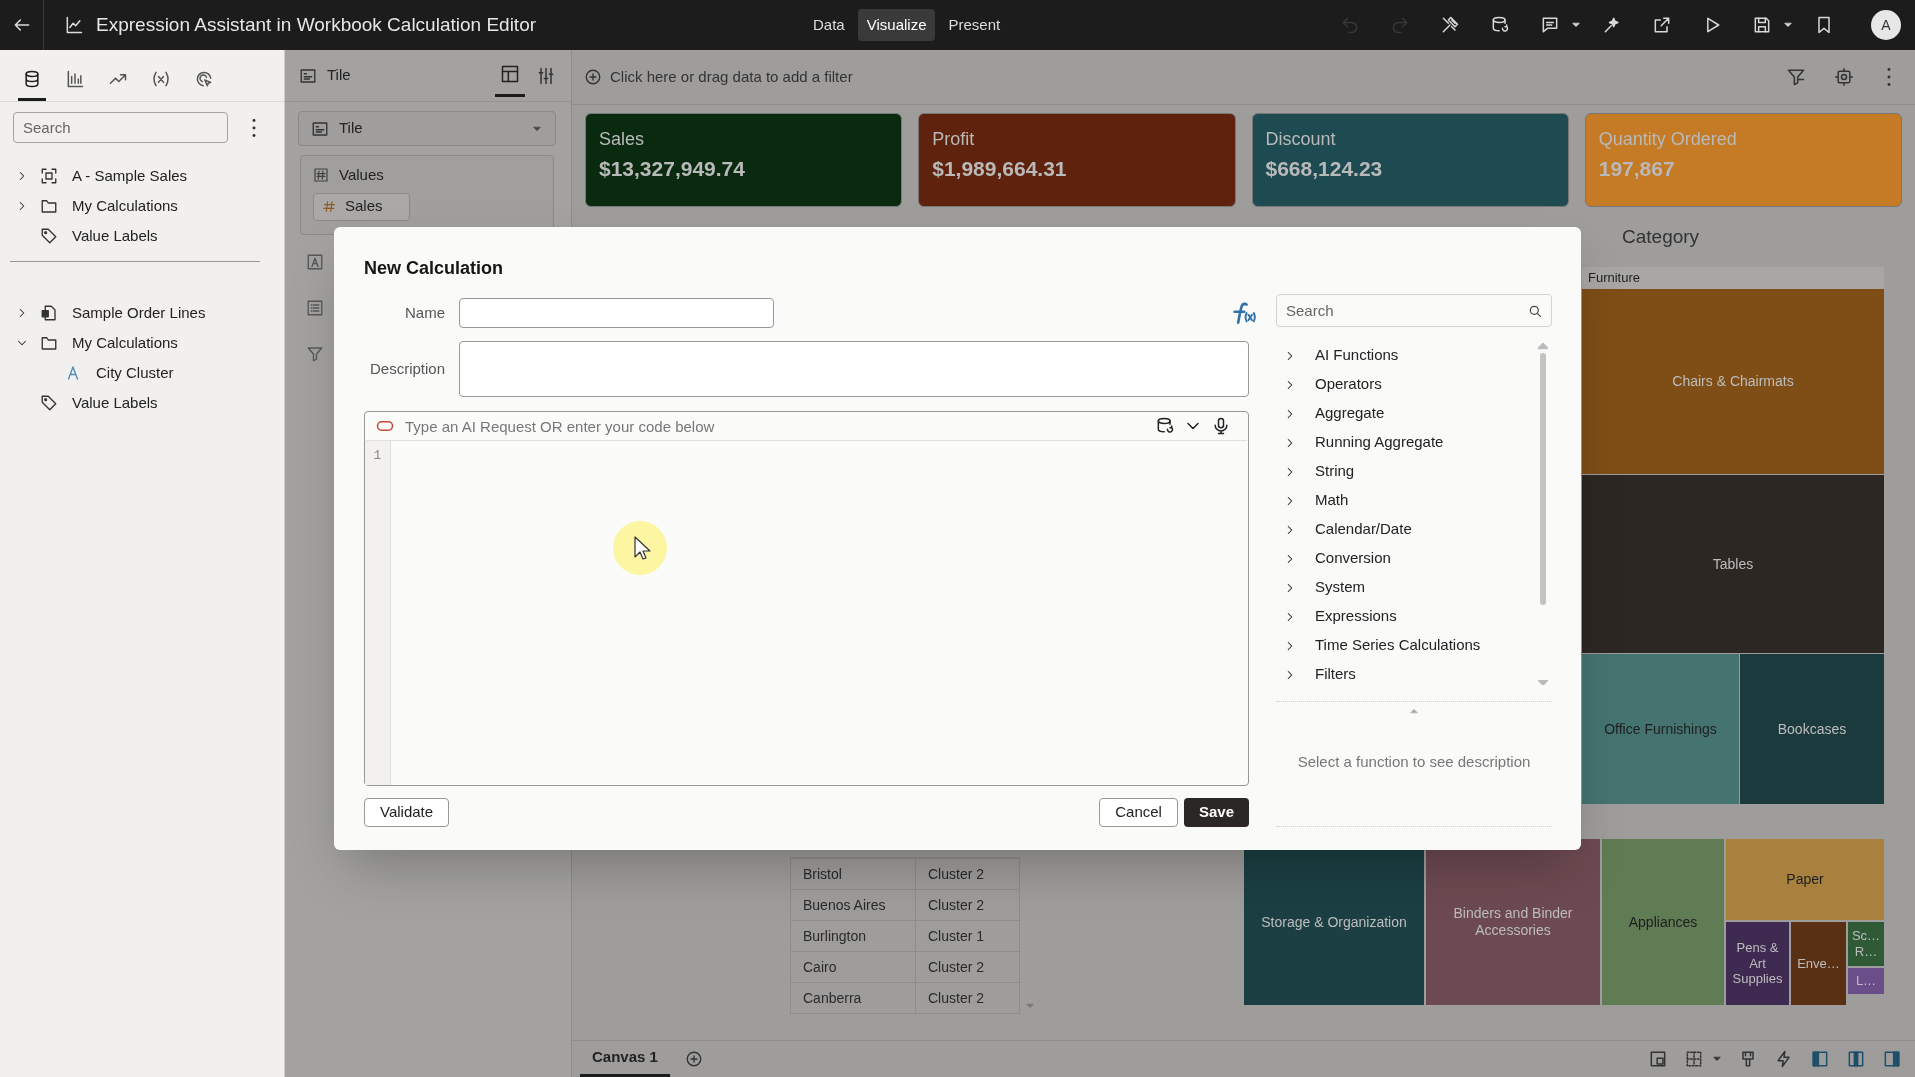 This screenshot has height=1077, width=1915. I want to click on search-field: Search, so click(120, 127).